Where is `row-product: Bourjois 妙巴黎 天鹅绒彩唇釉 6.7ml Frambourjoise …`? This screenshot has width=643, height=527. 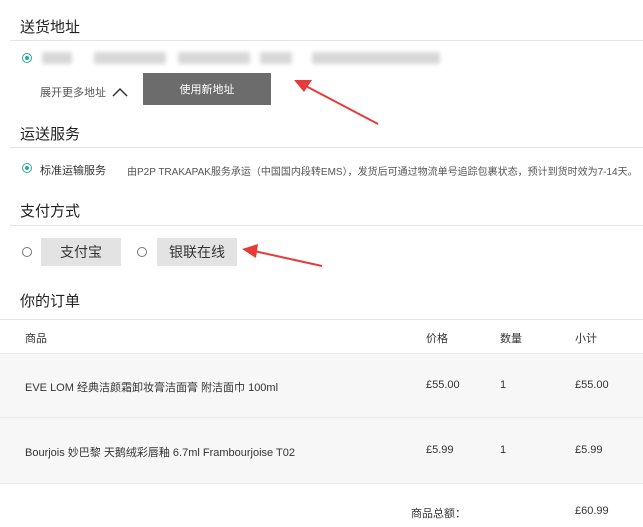
row-product: Bourjois 妙巴黎 天鹅绒彩唇釉 6.7ml Frambourjoise … is located at coordinates (160, 453).